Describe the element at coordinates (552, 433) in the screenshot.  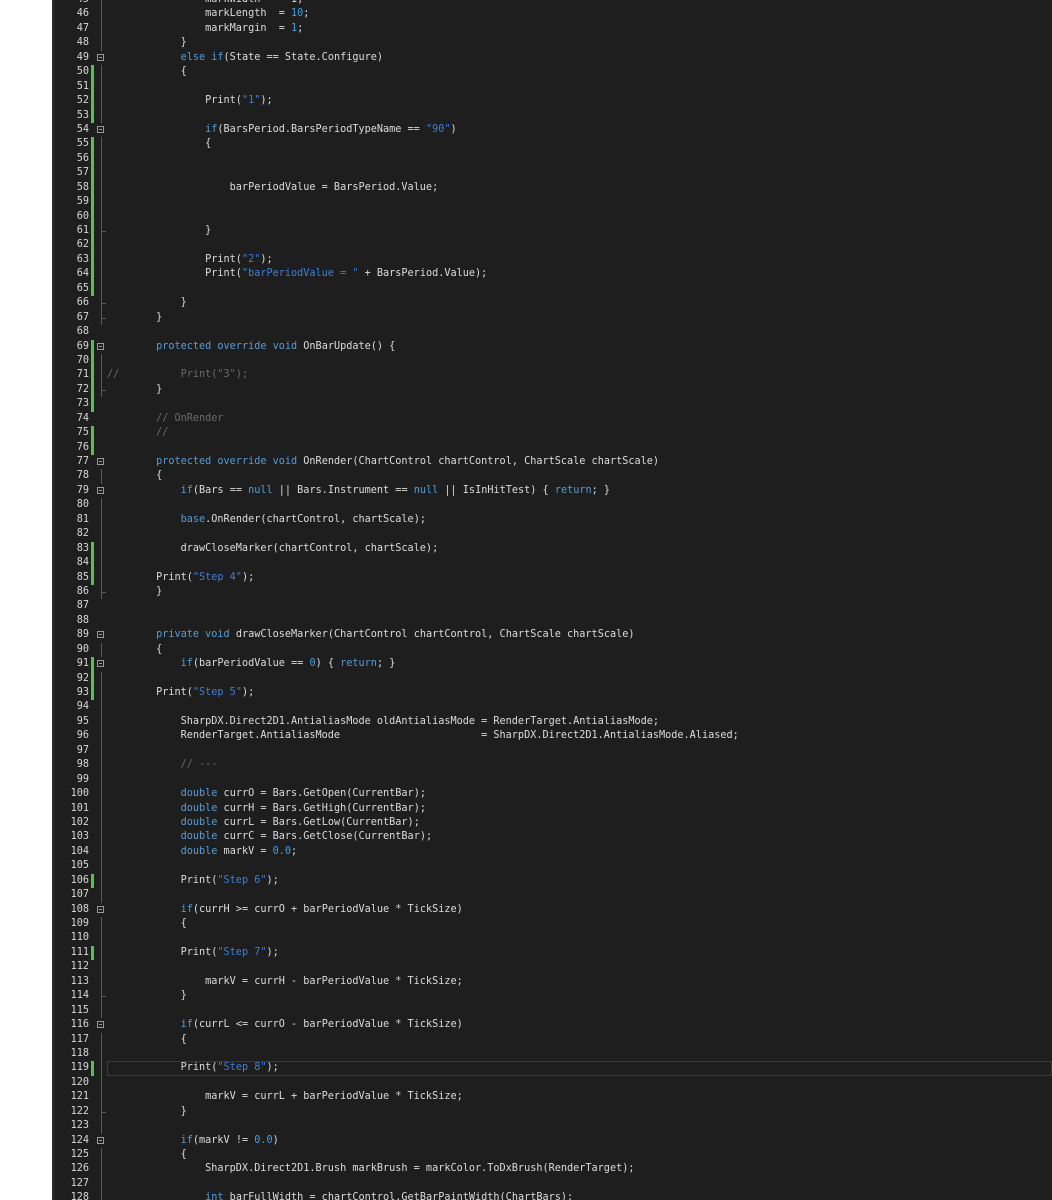
I see `code-line: 75 //` at that location.